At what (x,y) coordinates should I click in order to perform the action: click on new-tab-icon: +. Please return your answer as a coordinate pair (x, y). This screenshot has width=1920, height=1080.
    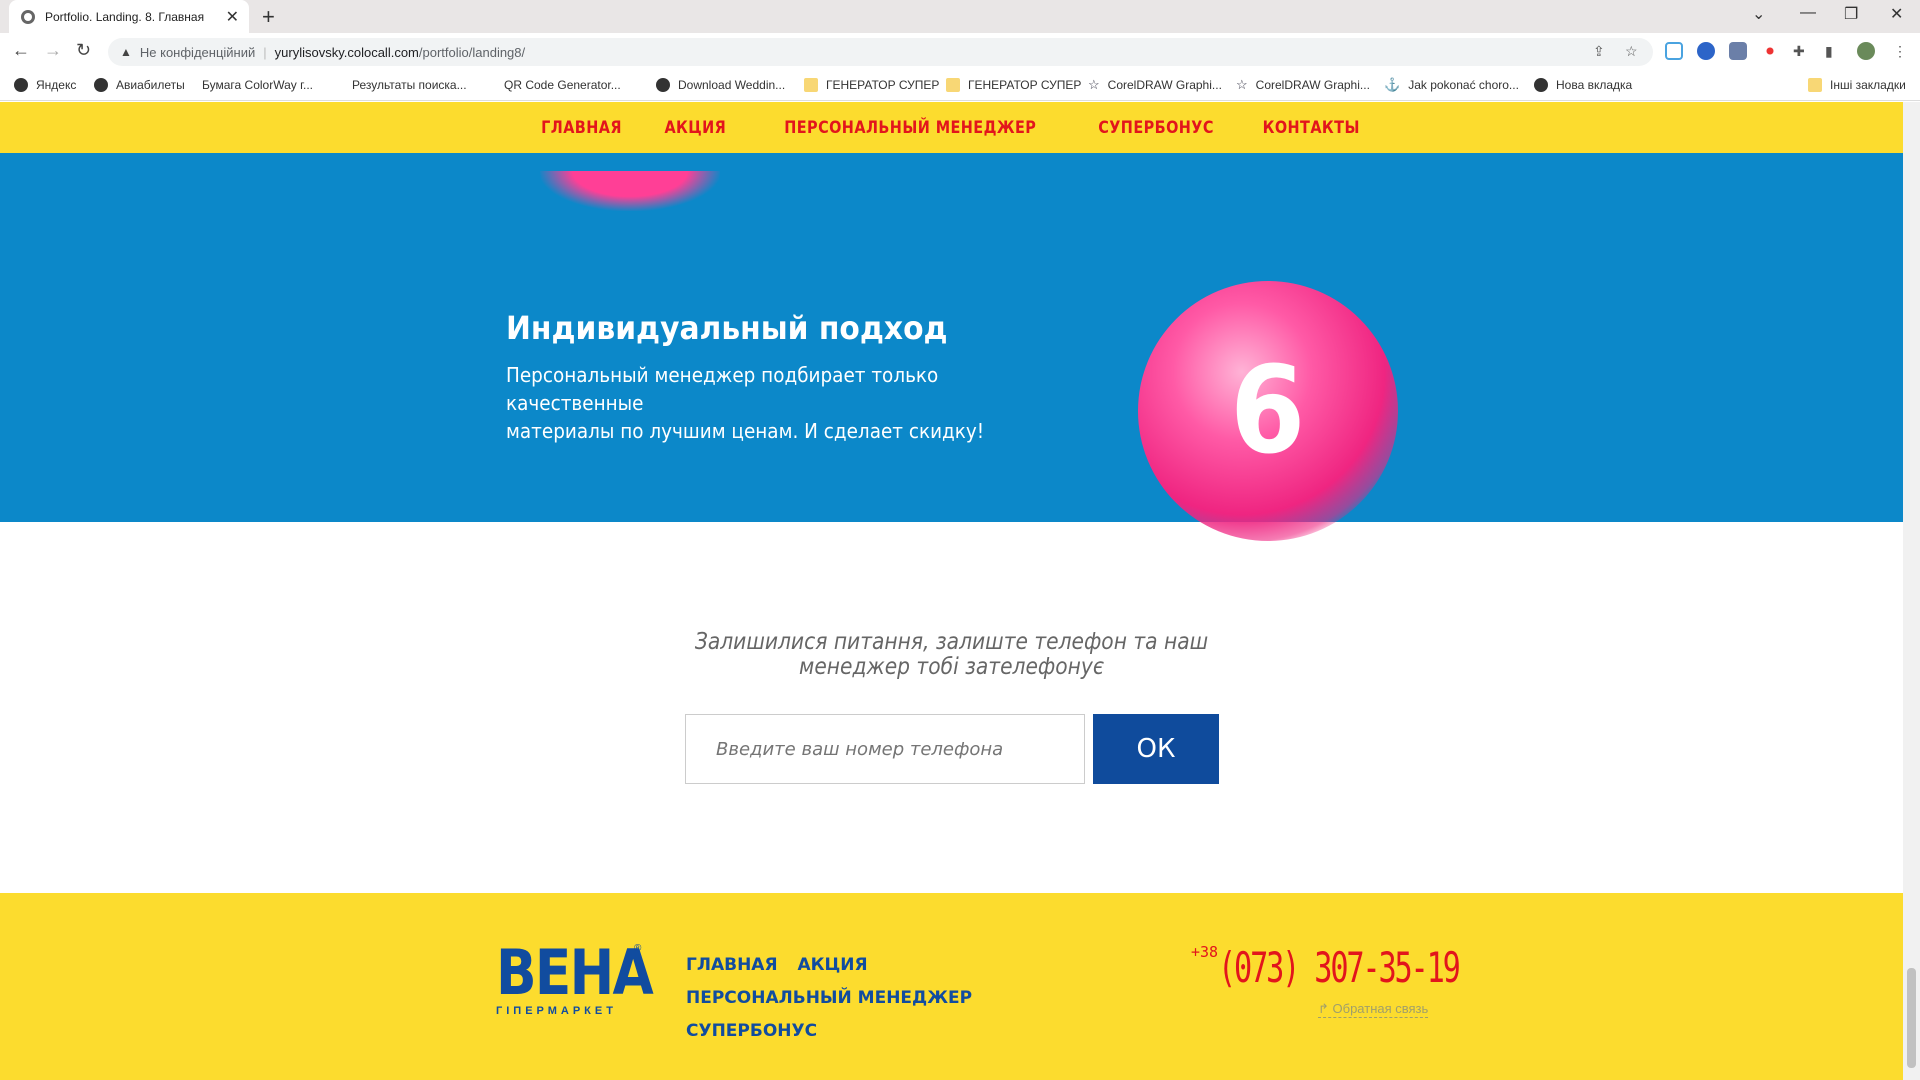
    Looking at the image, I should click on (268, 17).